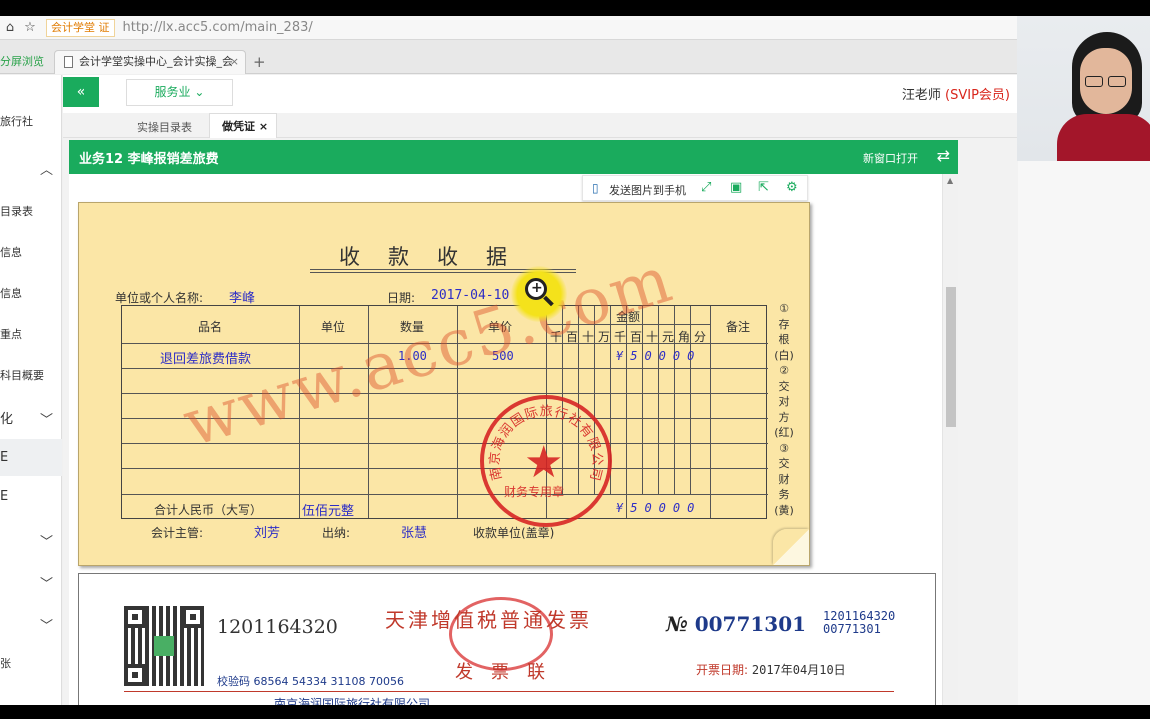  What do you see at coordinates (135, 675) in the screenshot?
I see `qr-finder` at bounding box center [135, 675].